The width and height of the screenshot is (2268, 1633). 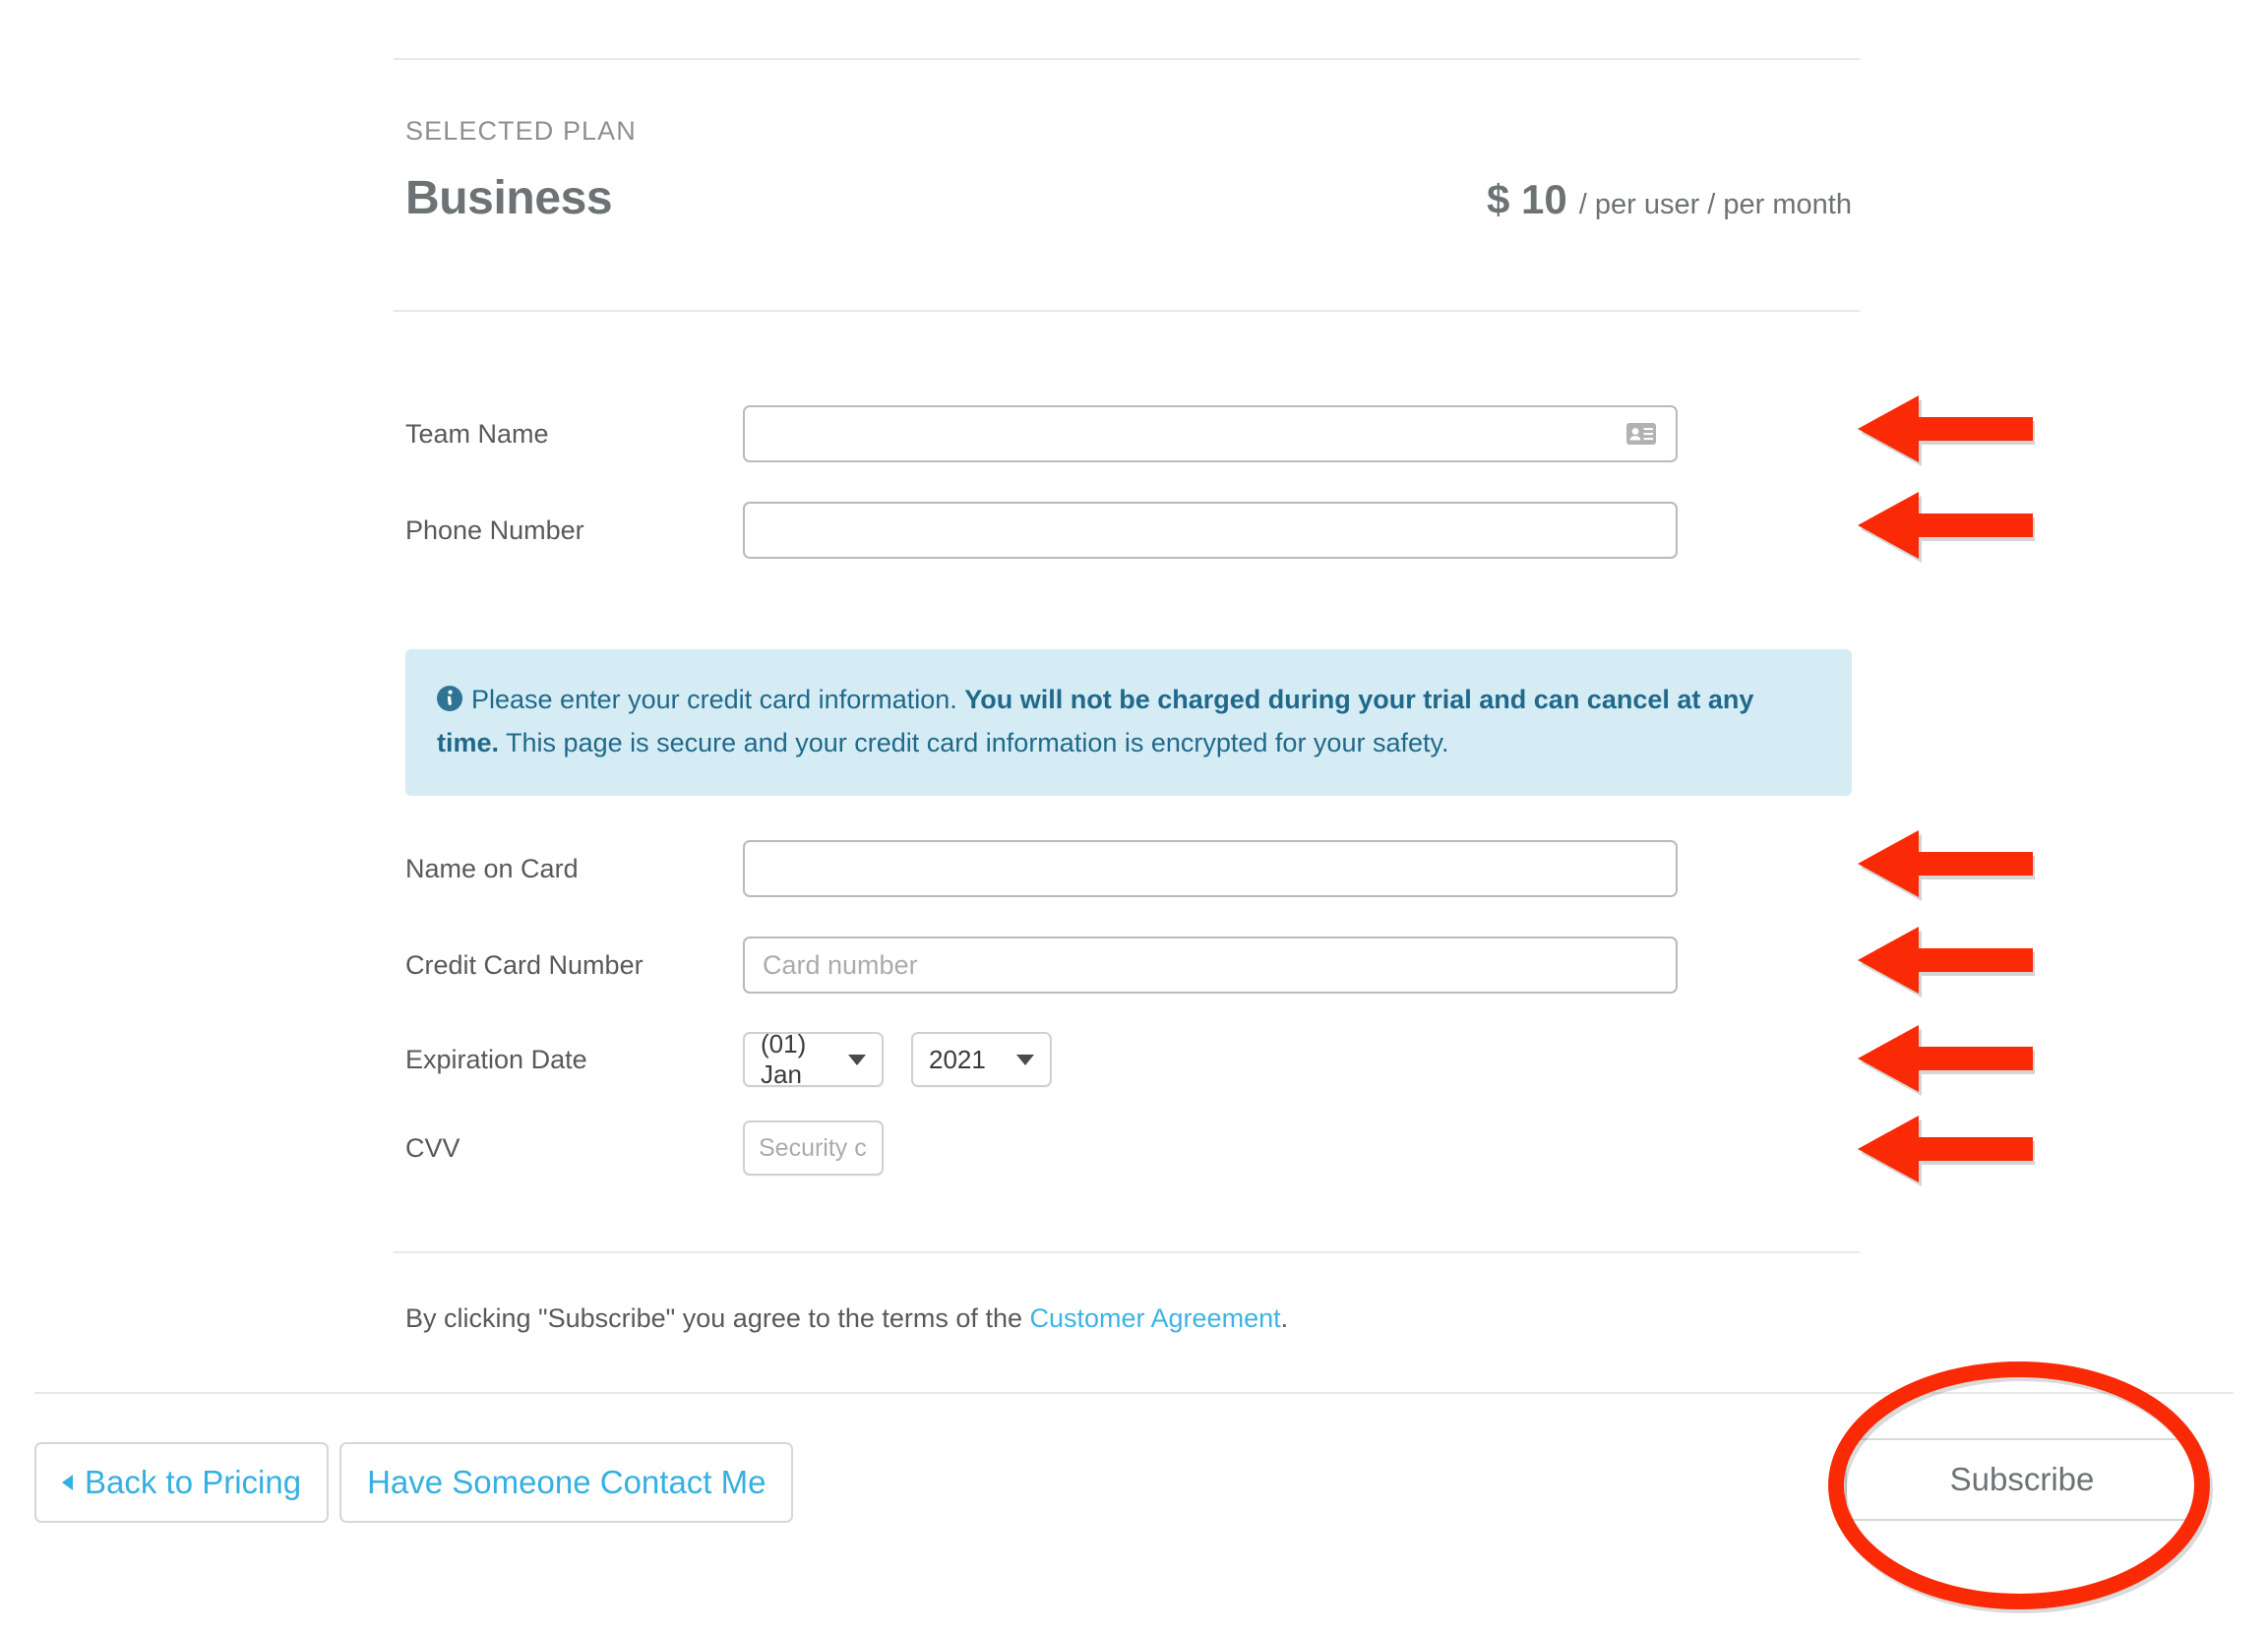 I want to click on plan-price: $ 10, so click(x=1527, y=199).